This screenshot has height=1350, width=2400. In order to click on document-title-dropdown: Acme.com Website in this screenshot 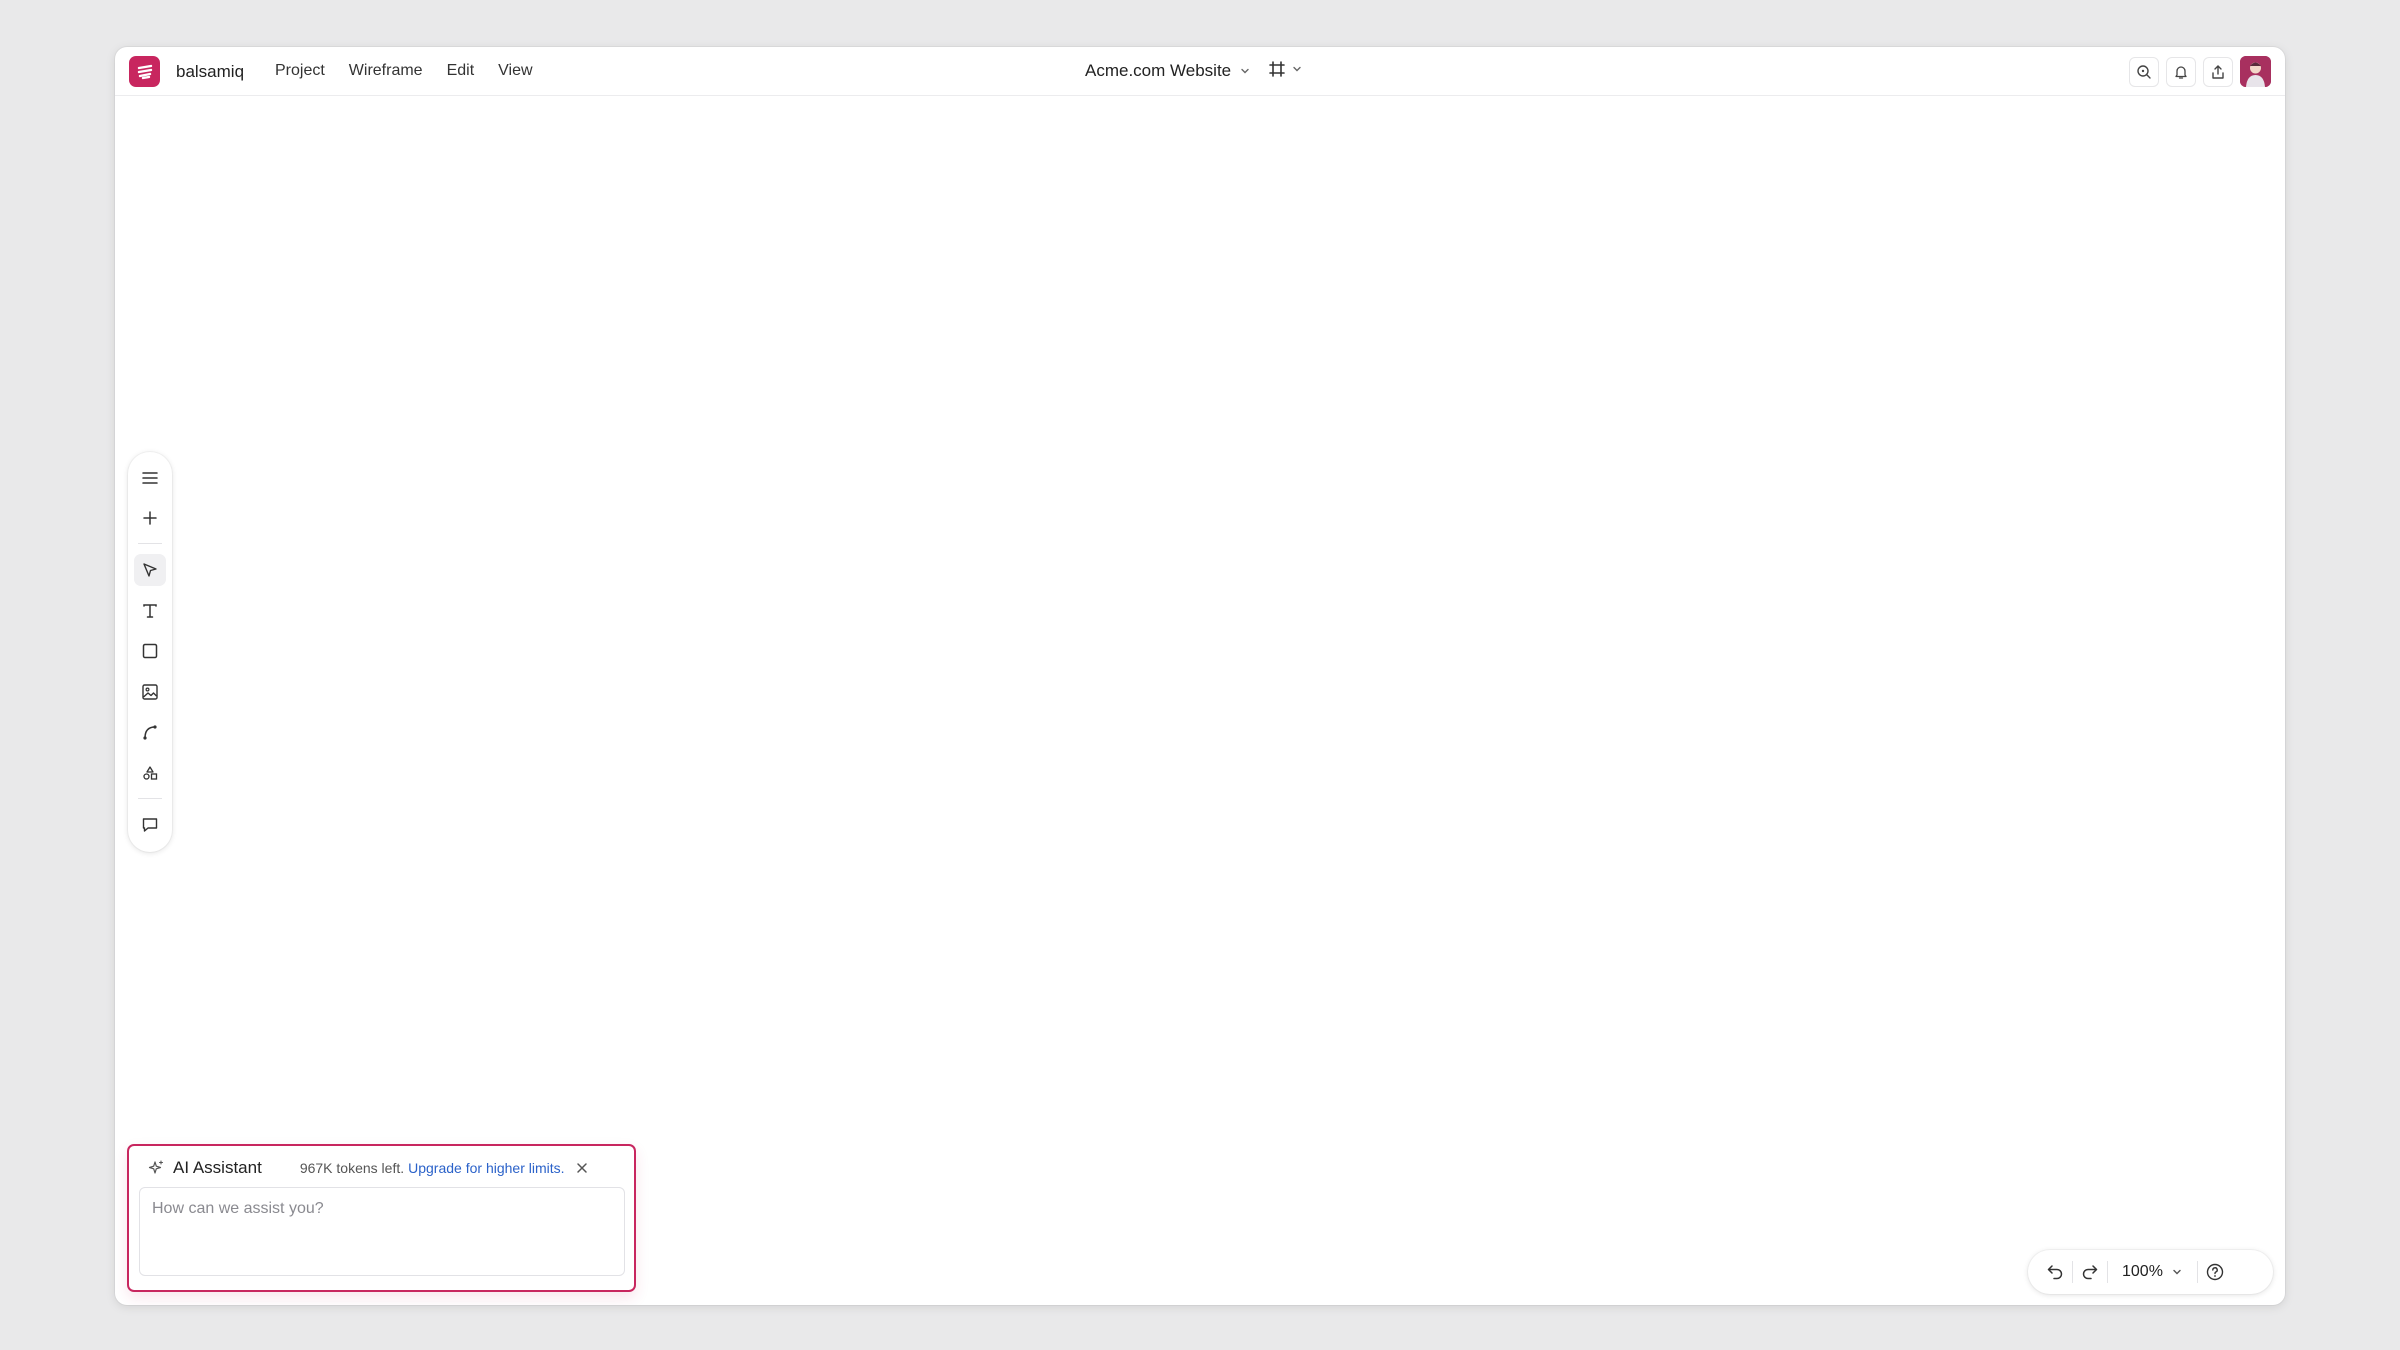, I will do `click(1168, 71)`.